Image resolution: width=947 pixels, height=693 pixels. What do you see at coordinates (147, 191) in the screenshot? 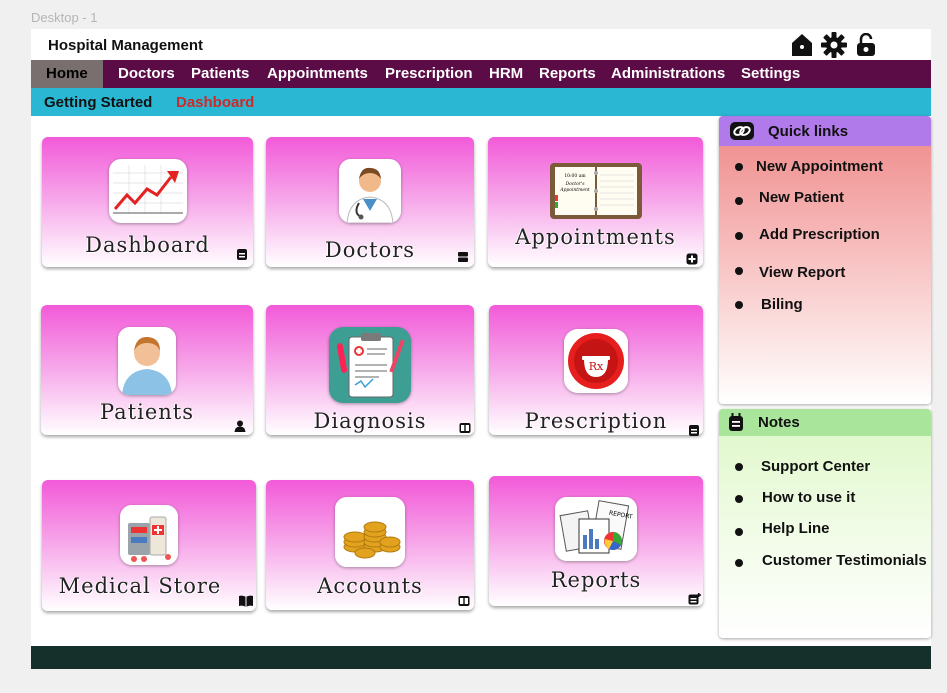
I see `trend-chart-icon` at bounding box center [147, 191].